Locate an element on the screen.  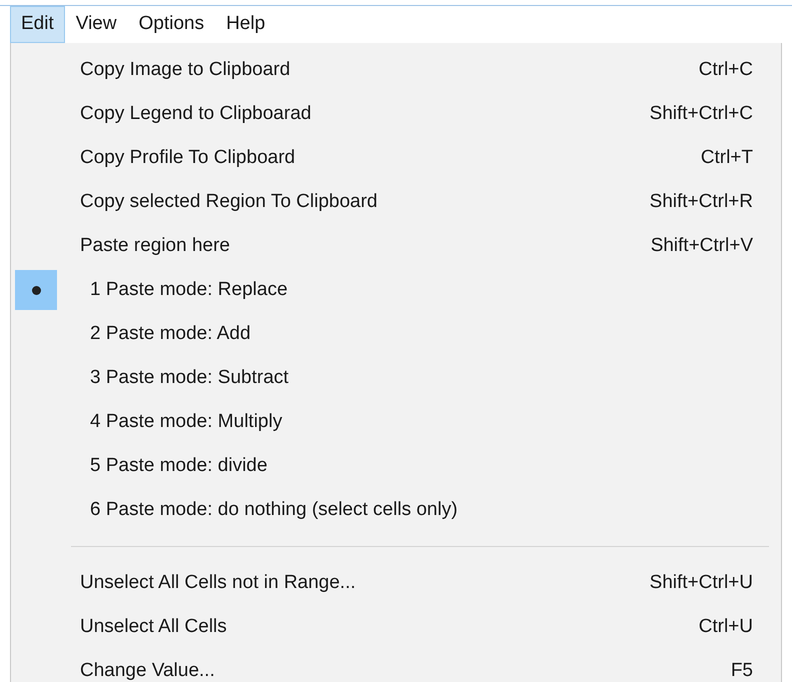
shortcut-text: Shift+Ctrl+U is located at coordinates (701, 582).